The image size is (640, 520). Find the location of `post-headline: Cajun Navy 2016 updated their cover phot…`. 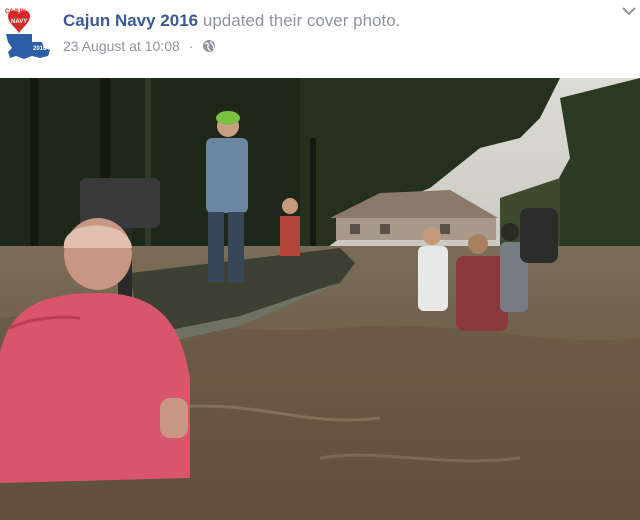

post-headline: Cajun Navy 2016 updated their cover phot… is located at coordinates (231, 21).